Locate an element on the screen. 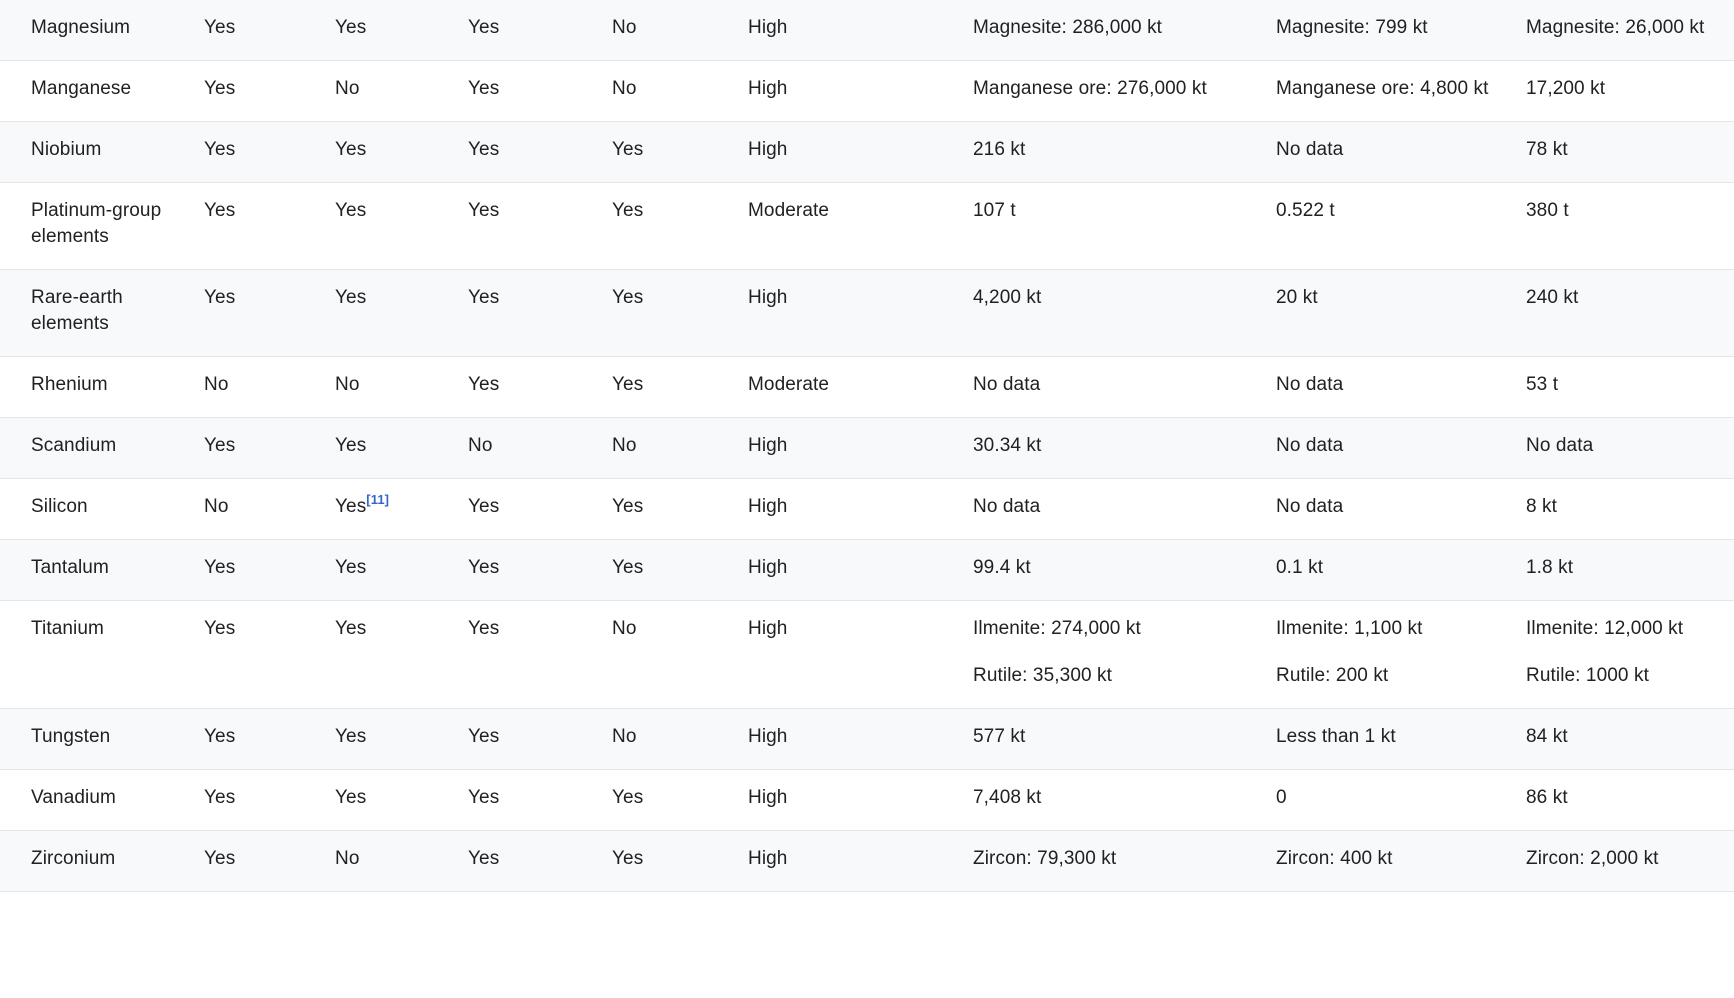  cell-text: 17,200 kt is located at coordinates (1566, 88).